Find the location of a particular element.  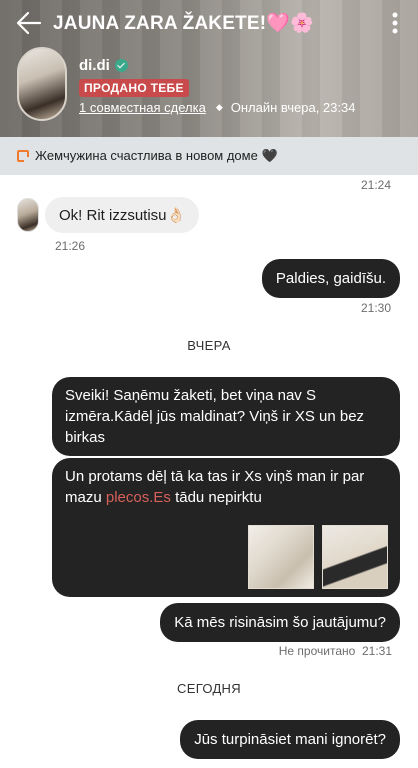

seller-avatar is located at coordinates (42, 84).